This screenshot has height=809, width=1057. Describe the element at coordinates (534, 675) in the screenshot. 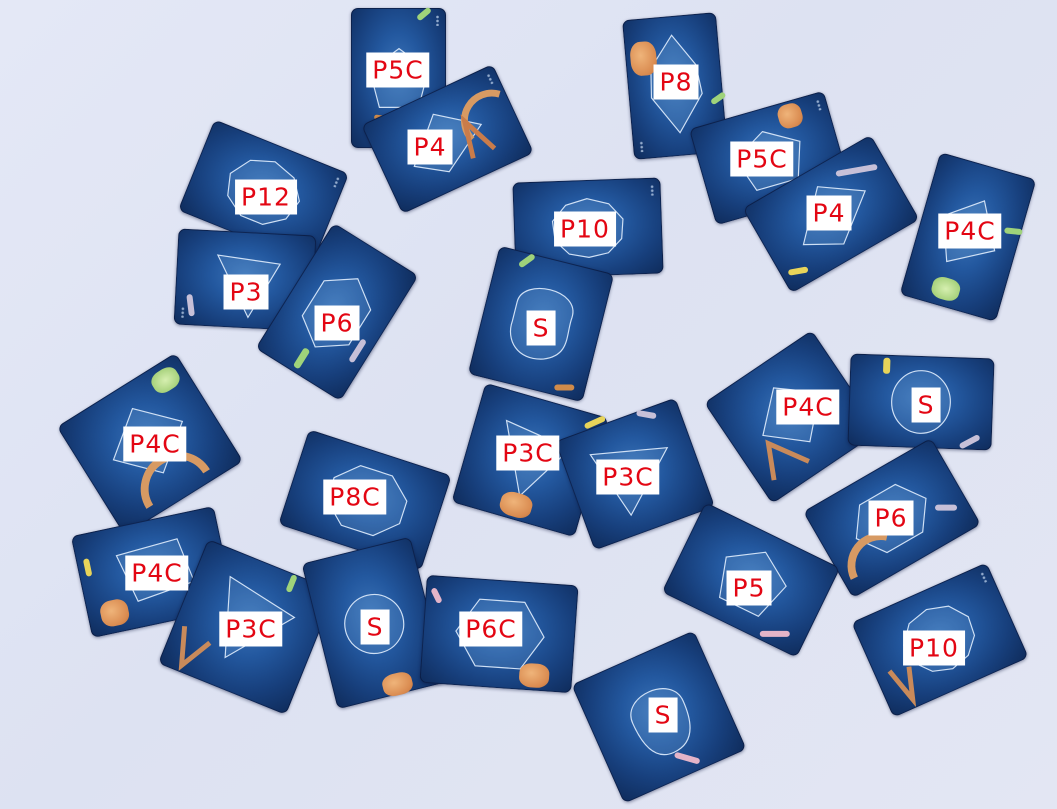

I see `eraser` at that location.